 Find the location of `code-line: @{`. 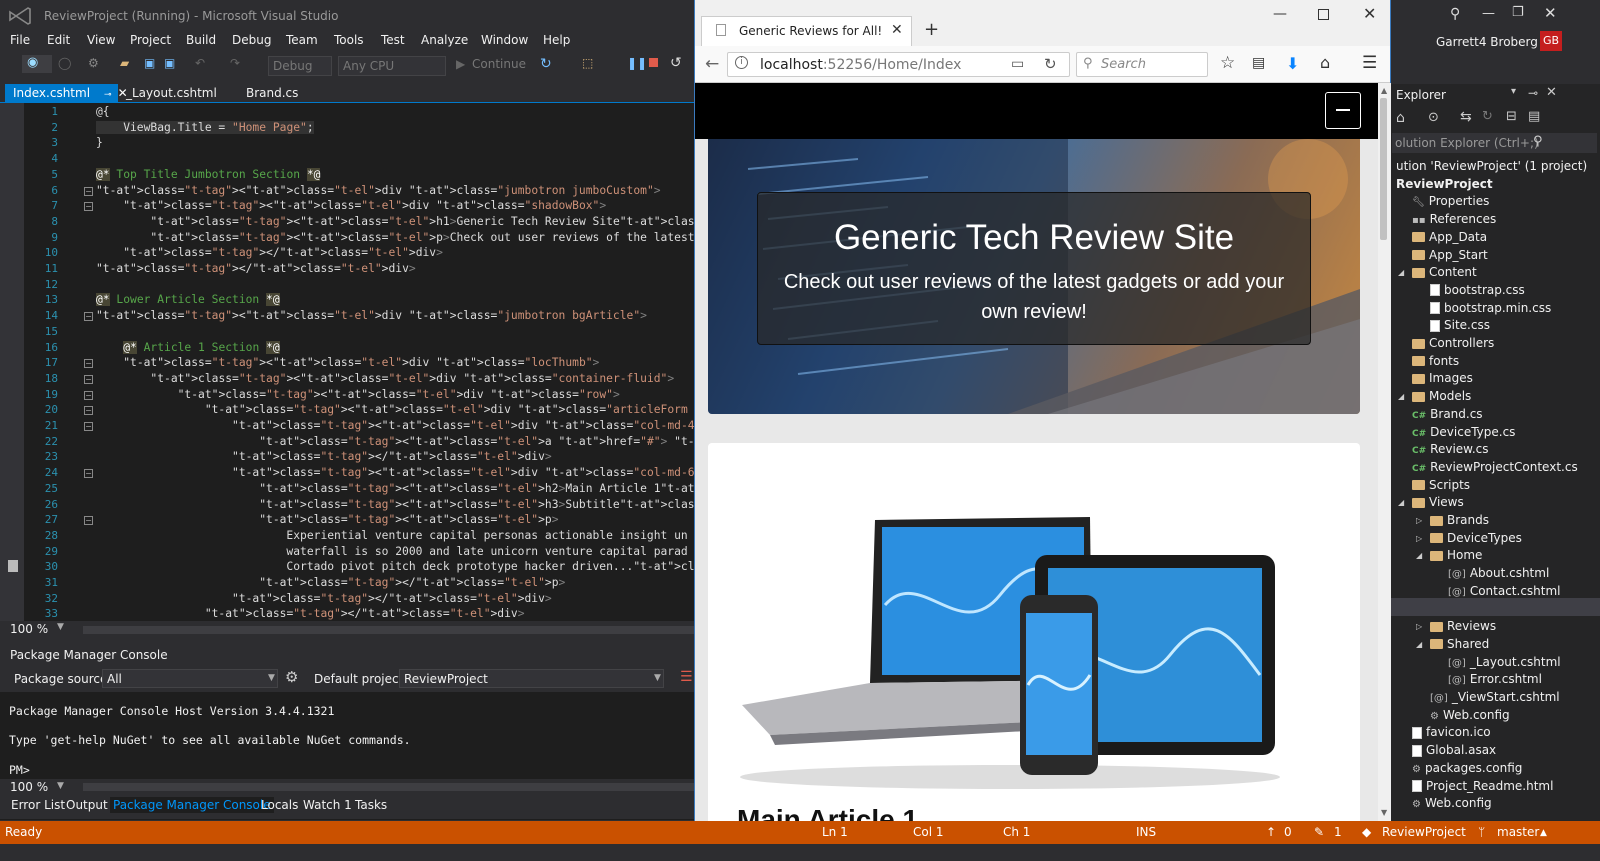

code-line: @{ is located at coordinates (103, 111).